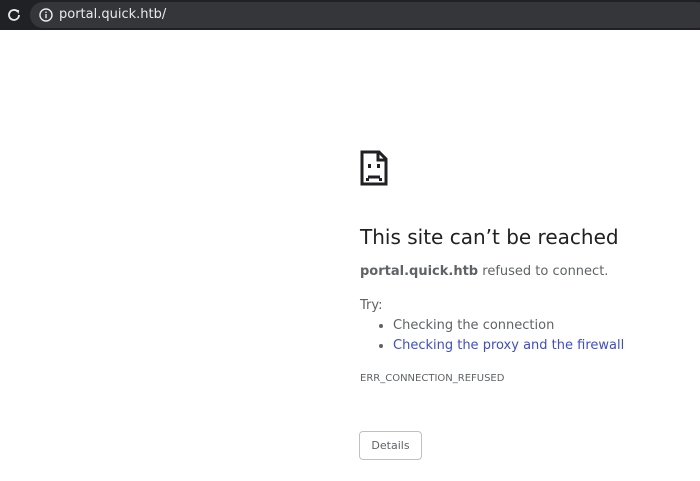 The width and height of the screenshot is (700, 481). What do you see at coordinates (46, 15) in the screenshot?
I see `info-icon` at bounding box center [46, 15].